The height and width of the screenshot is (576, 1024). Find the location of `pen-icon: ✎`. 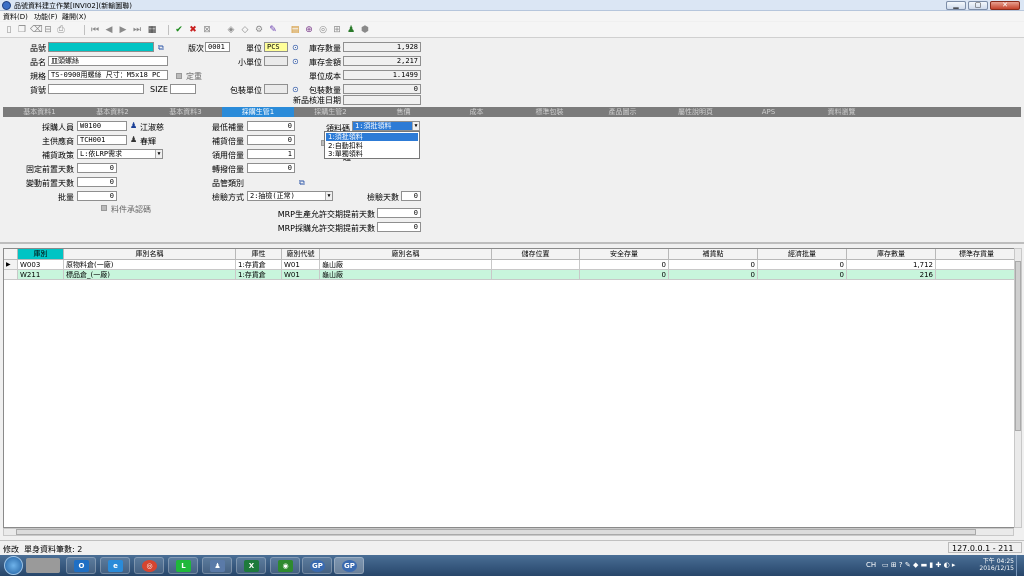

pen-icon: ✎ is located at coordinates (273, 30).